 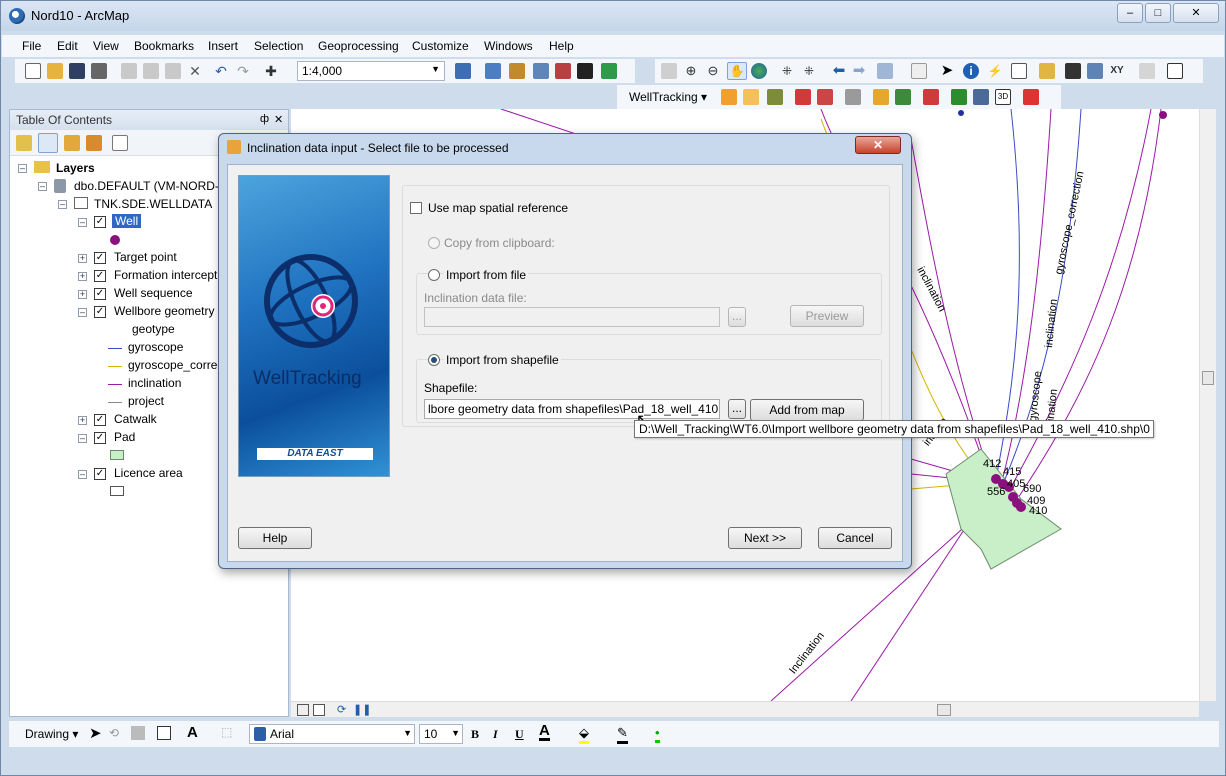 What do you see at coordinates (264, 119) in the screenshot?
I see `pin-icon: ф` at bounding box center [264, 119].